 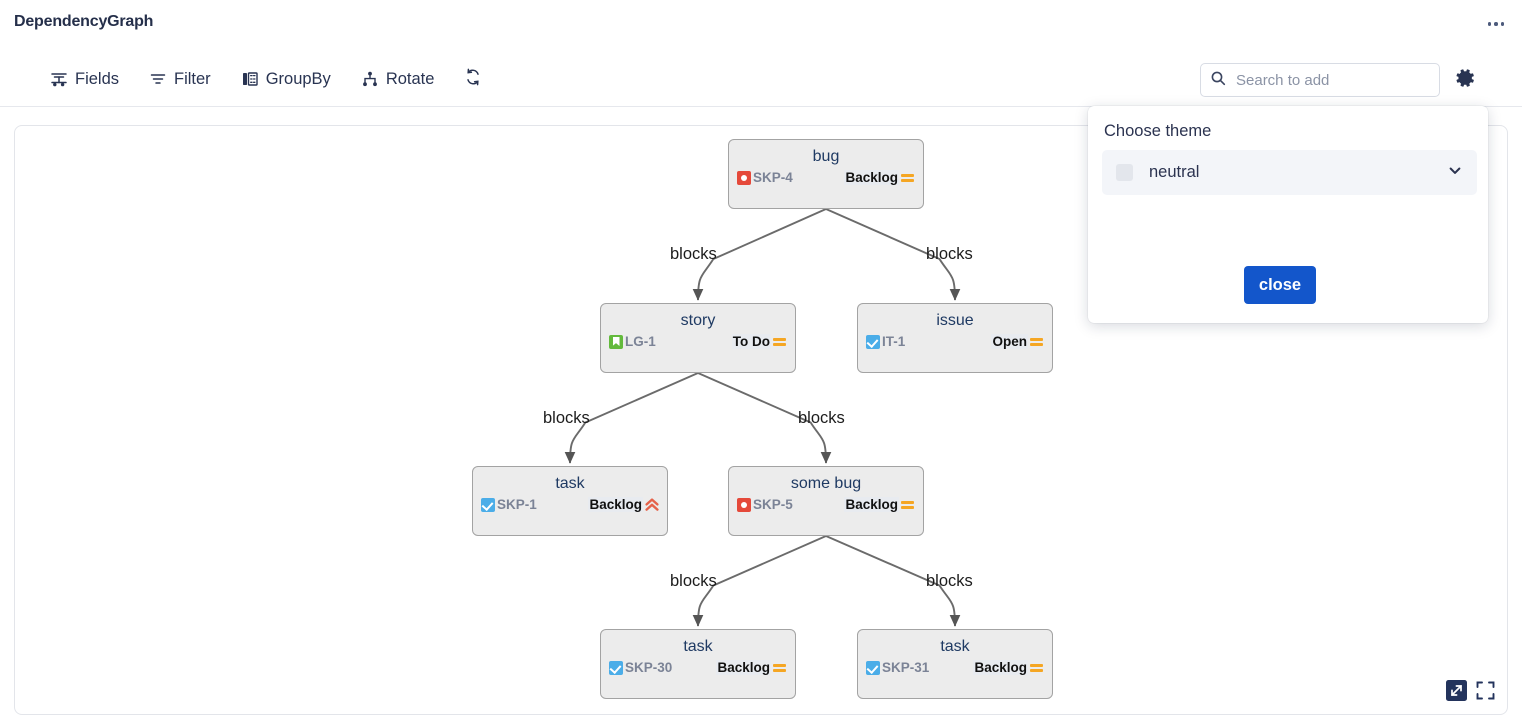 I want to click on expand-icon, so click(x=1456, y=693).